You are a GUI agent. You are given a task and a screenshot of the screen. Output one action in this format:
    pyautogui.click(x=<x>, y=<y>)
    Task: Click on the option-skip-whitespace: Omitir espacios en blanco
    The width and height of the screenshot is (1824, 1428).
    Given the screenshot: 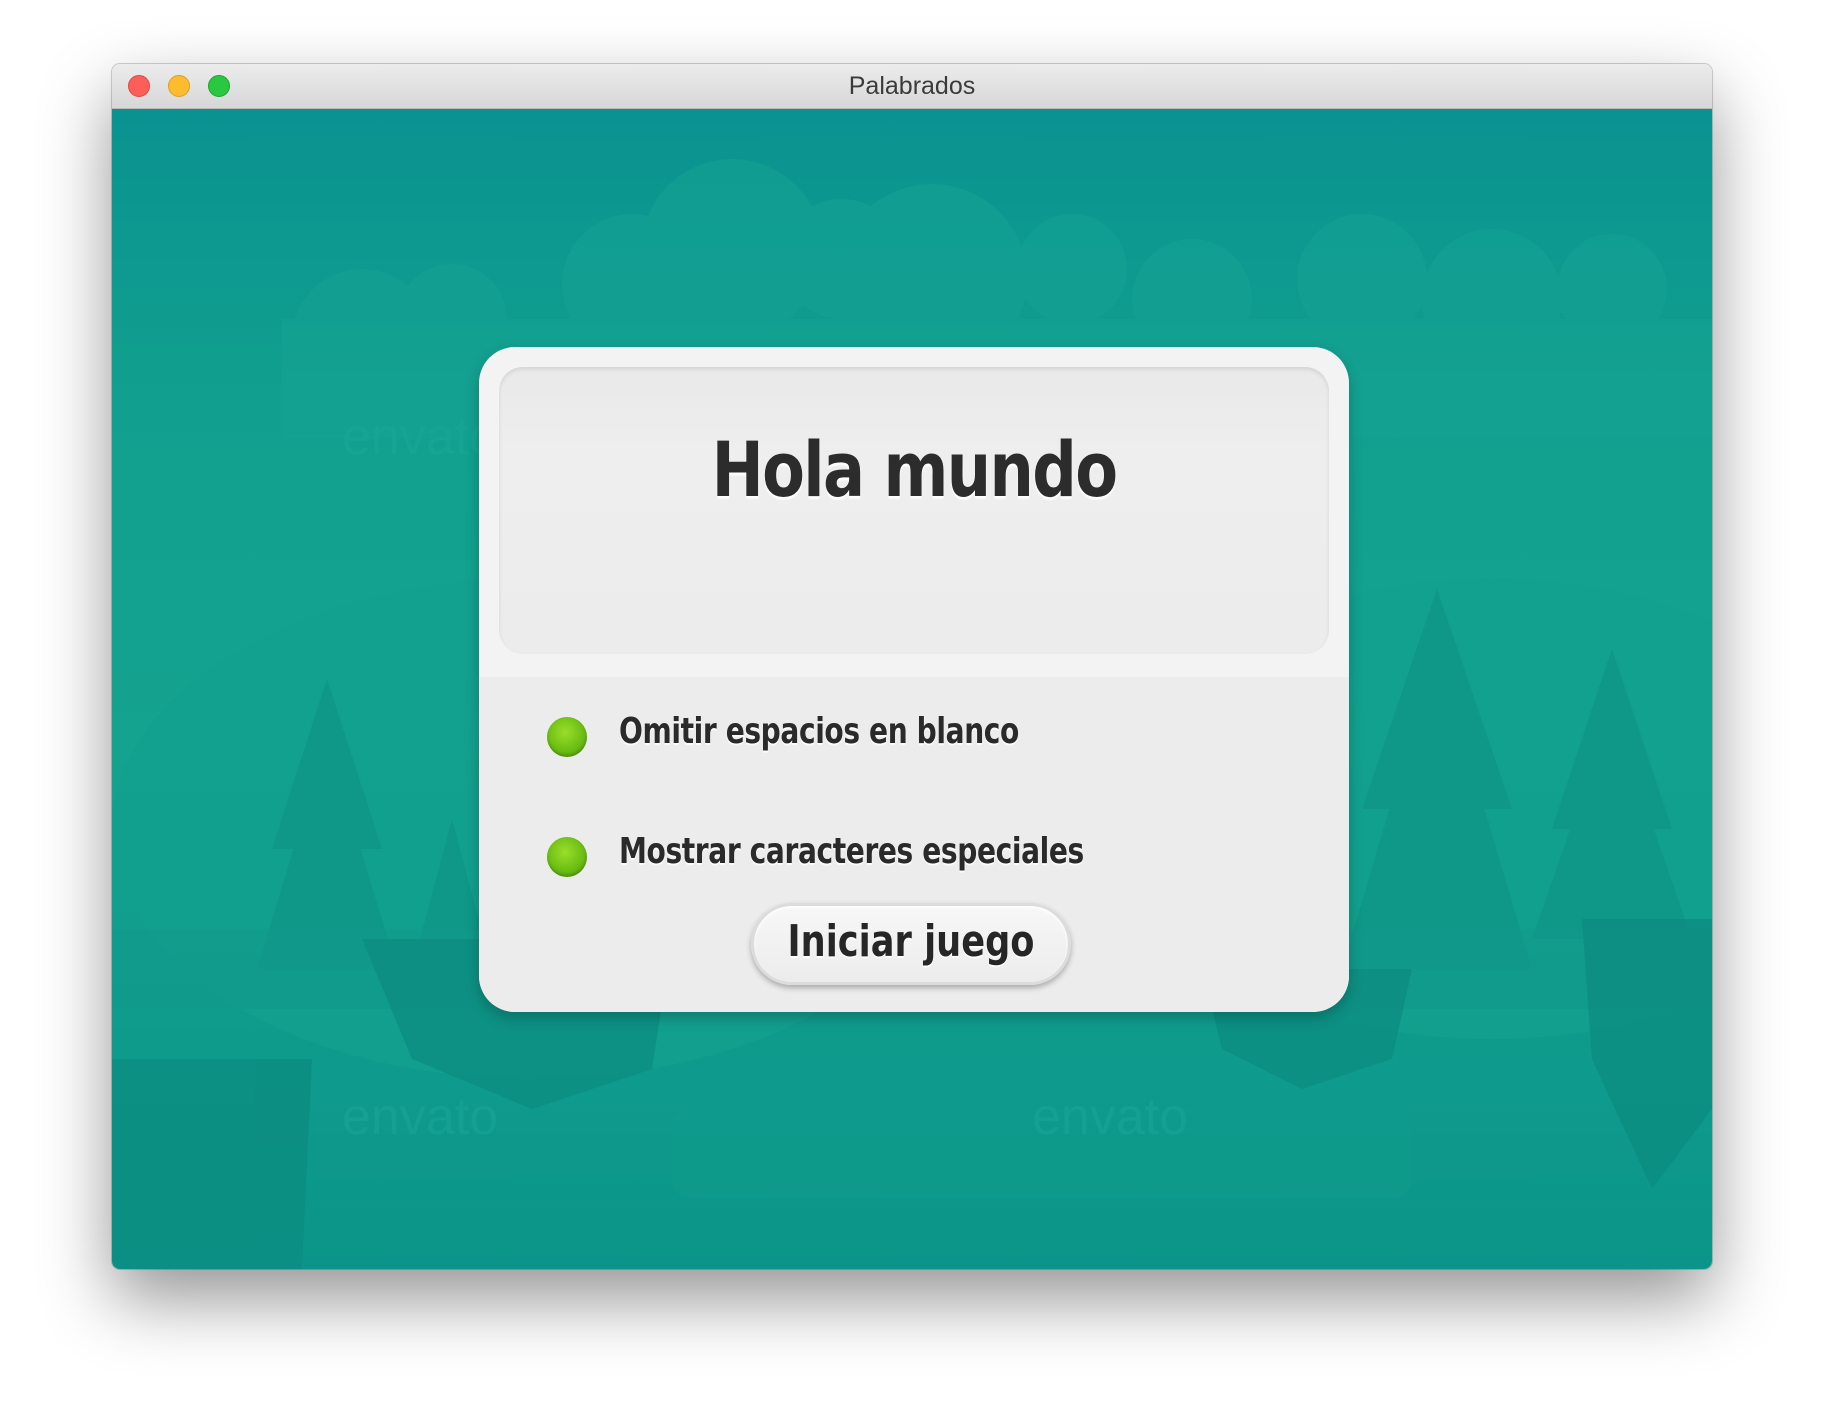 What is the action you would take?
    pyautogui.click(x=914, y=737)
    